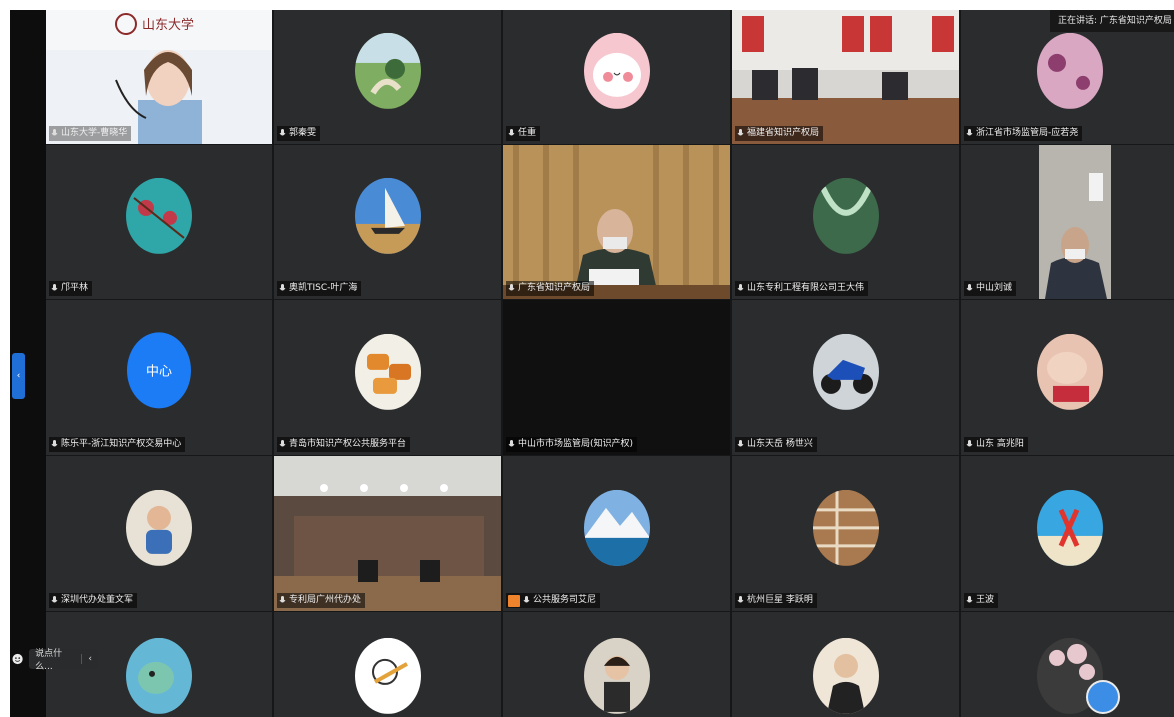 This screenshot has width=1174, height=717. I want to click on participant-tile: 奥凯TISC-叶广海, so click(387, 222).